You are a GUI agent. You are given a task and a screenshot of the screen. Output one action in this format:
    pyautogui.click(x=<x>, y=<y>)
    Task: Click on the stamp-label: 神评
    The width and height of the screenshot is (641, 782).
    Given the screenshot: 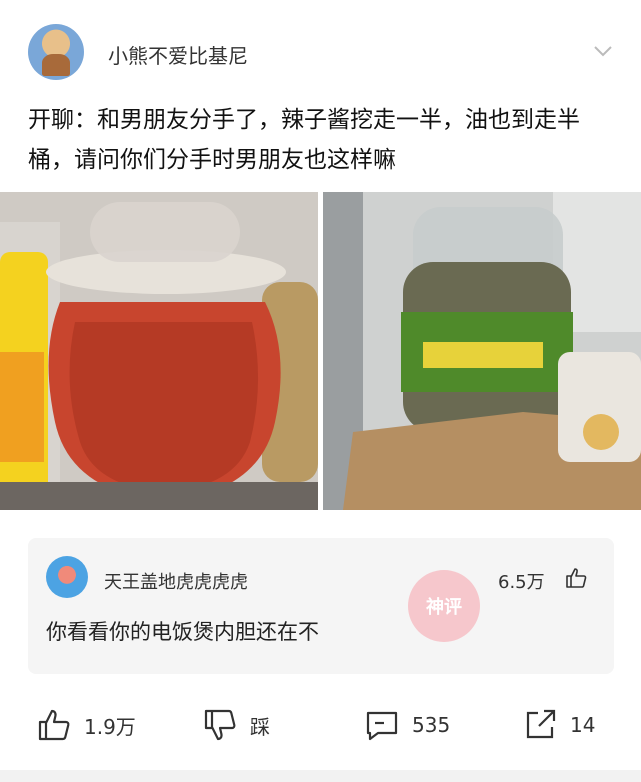 What is the action you would take?
    pyautogui.click(x=444, y=607)
    